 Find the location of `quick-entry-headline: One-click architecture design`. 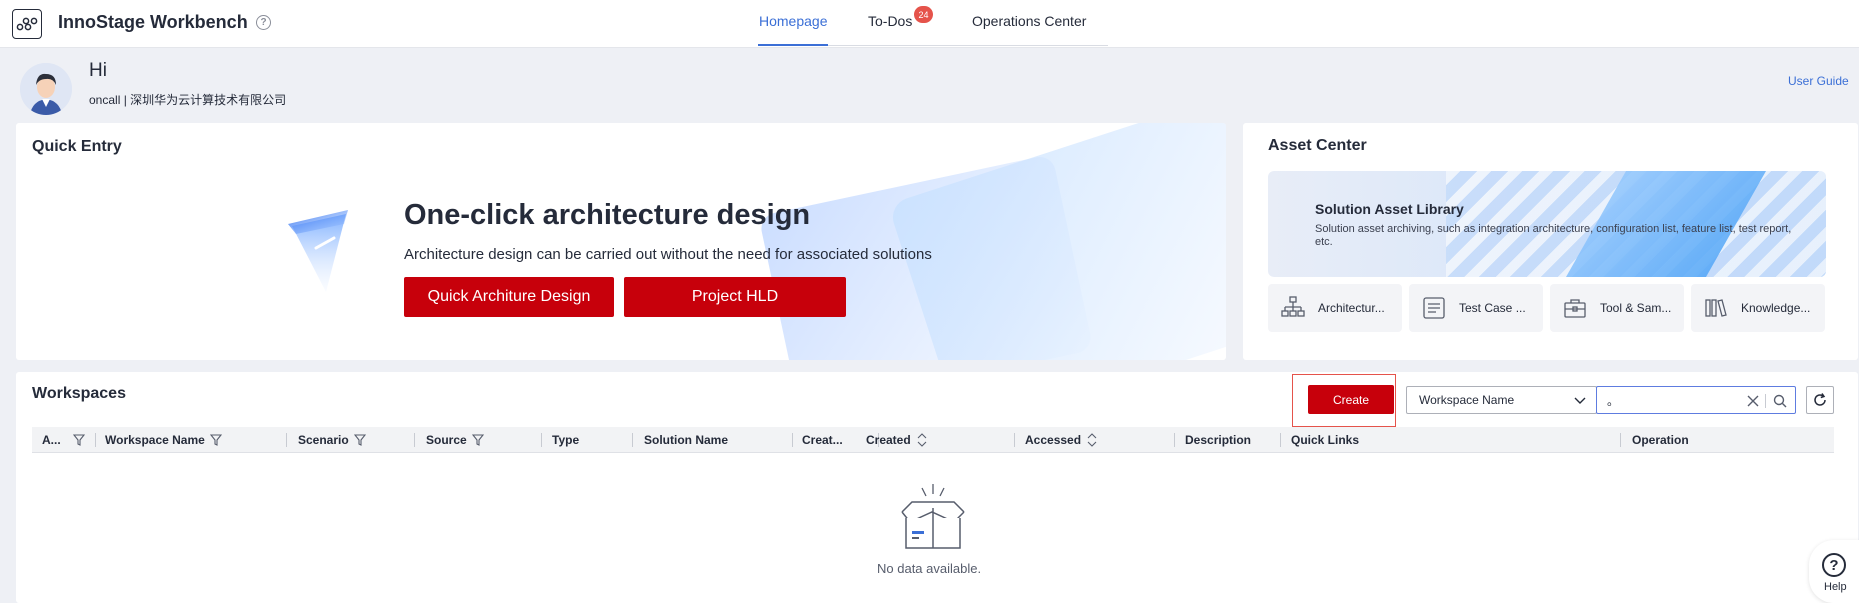

quick-entry-headline: One-click architecture design is located at coordinates (607, 215).